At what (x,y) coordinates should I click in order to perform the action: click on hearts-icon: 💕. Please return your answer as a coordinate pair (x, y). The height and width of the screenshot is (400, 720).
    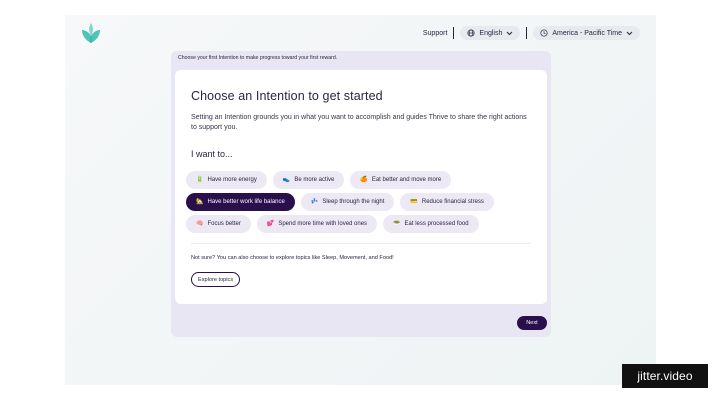
    Looking at the image, I should click on (270, 224).